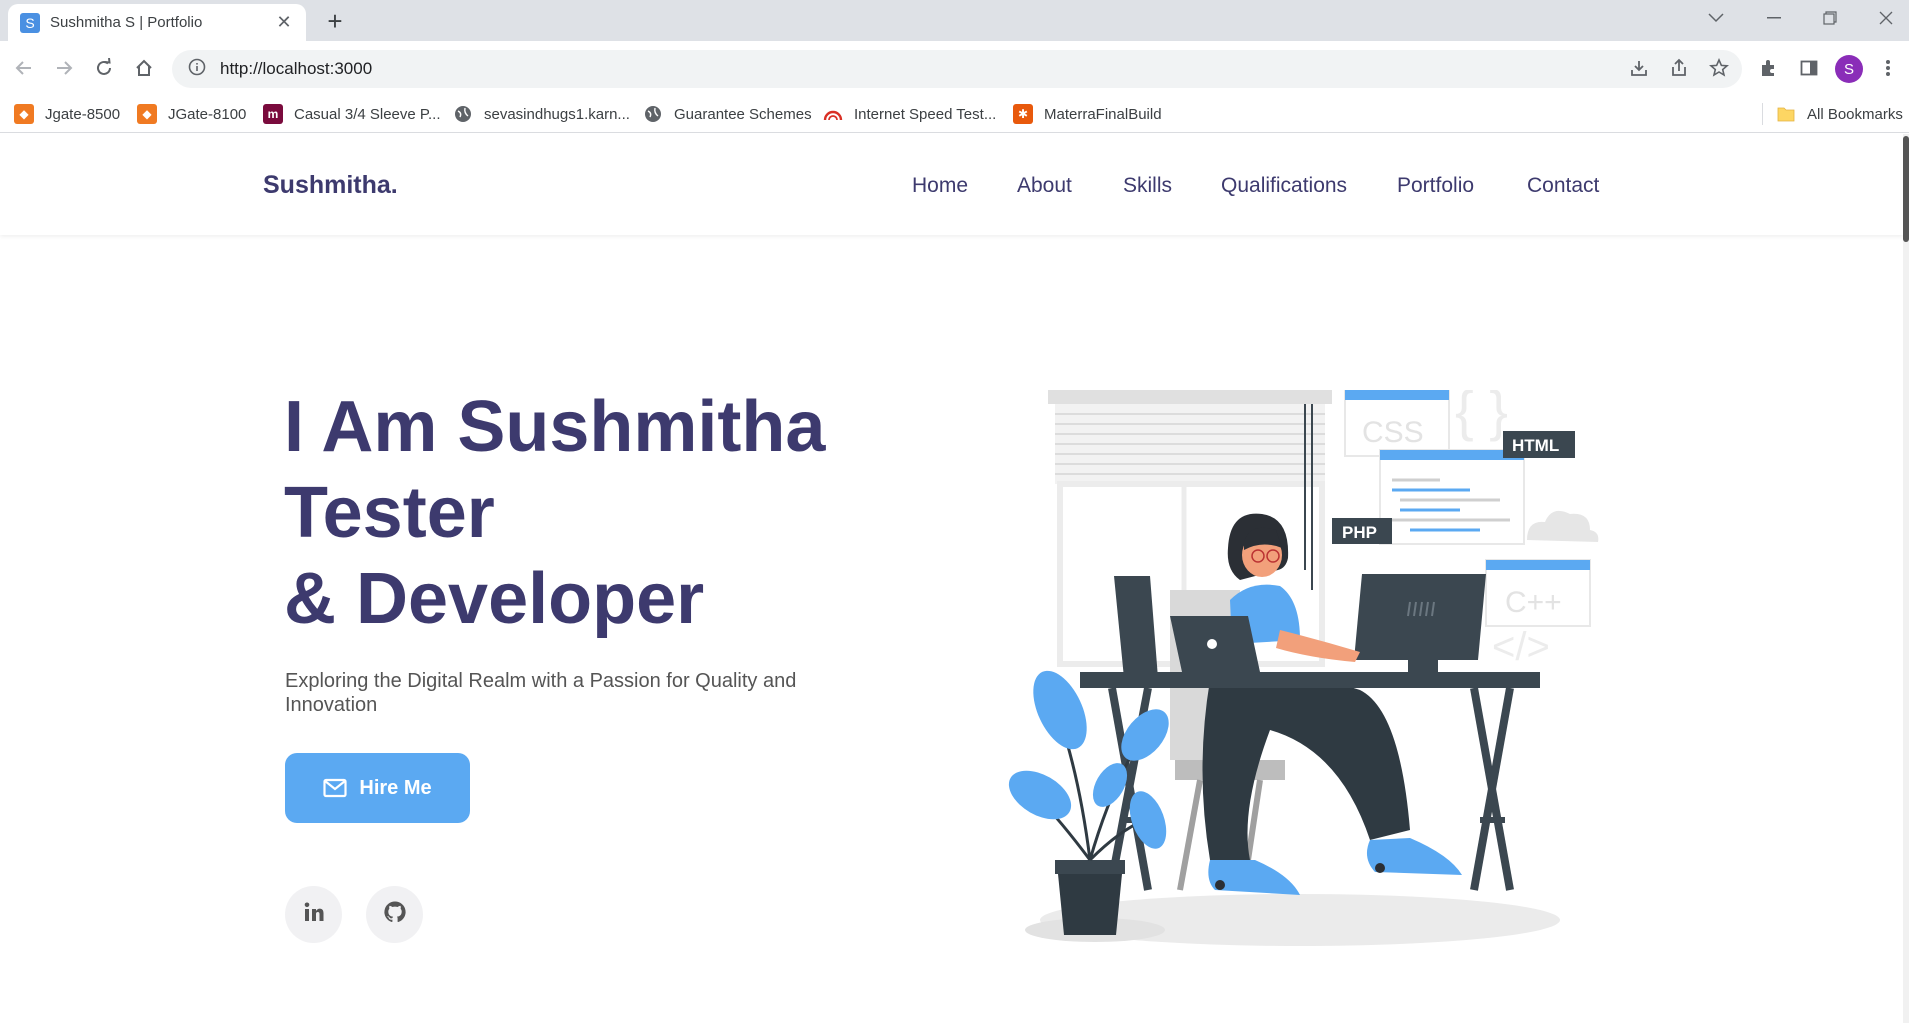 The image size is (1909, 1023). Describe the element at coordinates (1147, 186) in the screenshot. I see `nav-skills: Skills` at that location.